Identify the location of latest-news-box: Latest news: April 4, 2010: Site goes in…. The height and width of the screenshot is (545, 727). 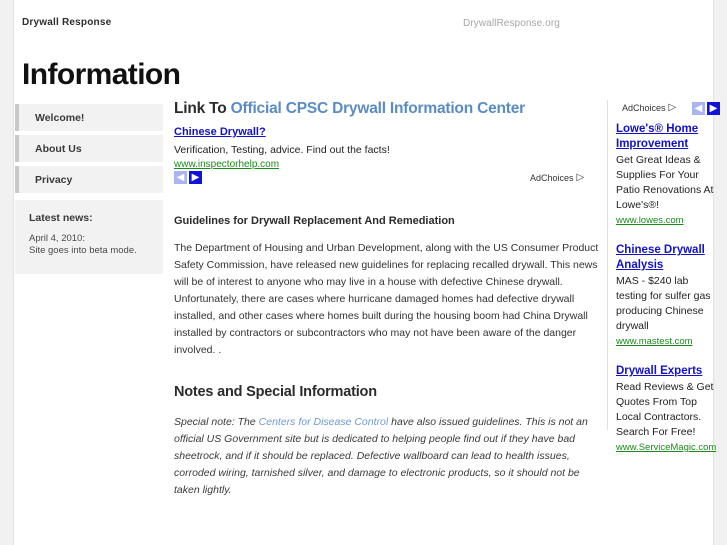
(89, 237).